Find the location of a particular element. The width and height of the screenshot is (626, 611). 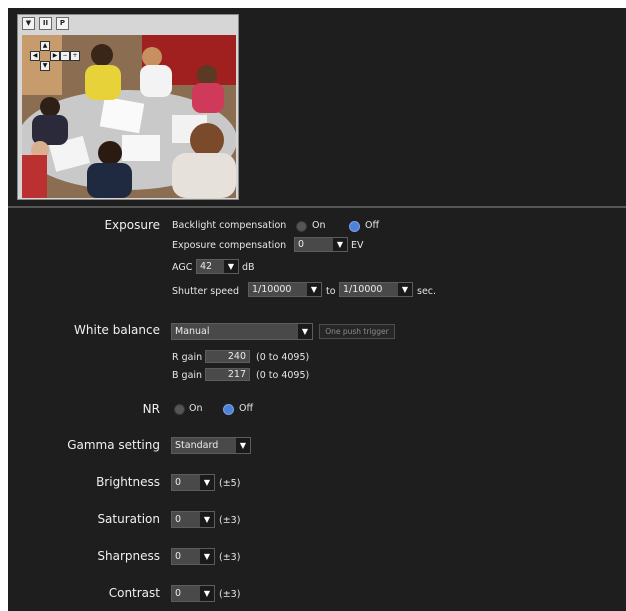

camera-image: ◀ ▲ ▶ ▼ − + is located at coordinates (129, 116).